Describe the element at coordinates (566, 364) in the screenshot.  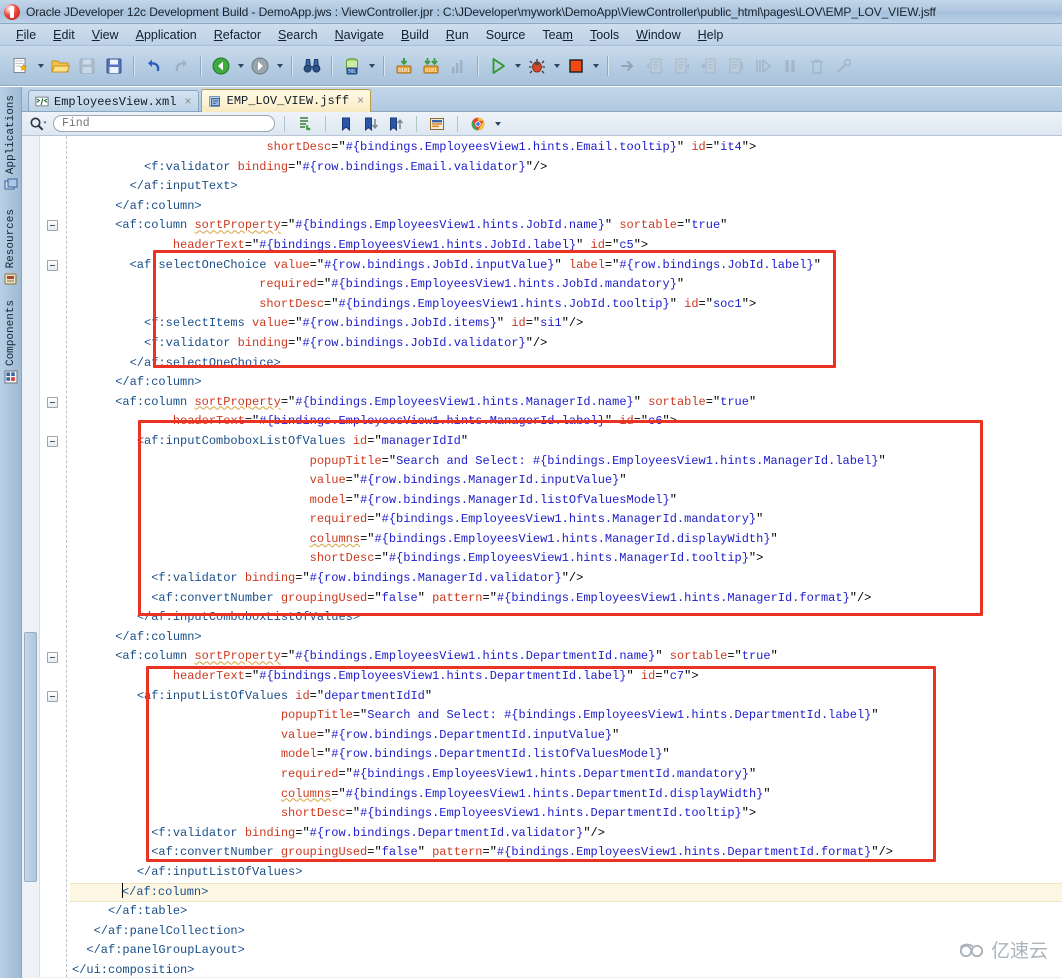
I see `code-line: </af:selectOneChoice>` at that location.